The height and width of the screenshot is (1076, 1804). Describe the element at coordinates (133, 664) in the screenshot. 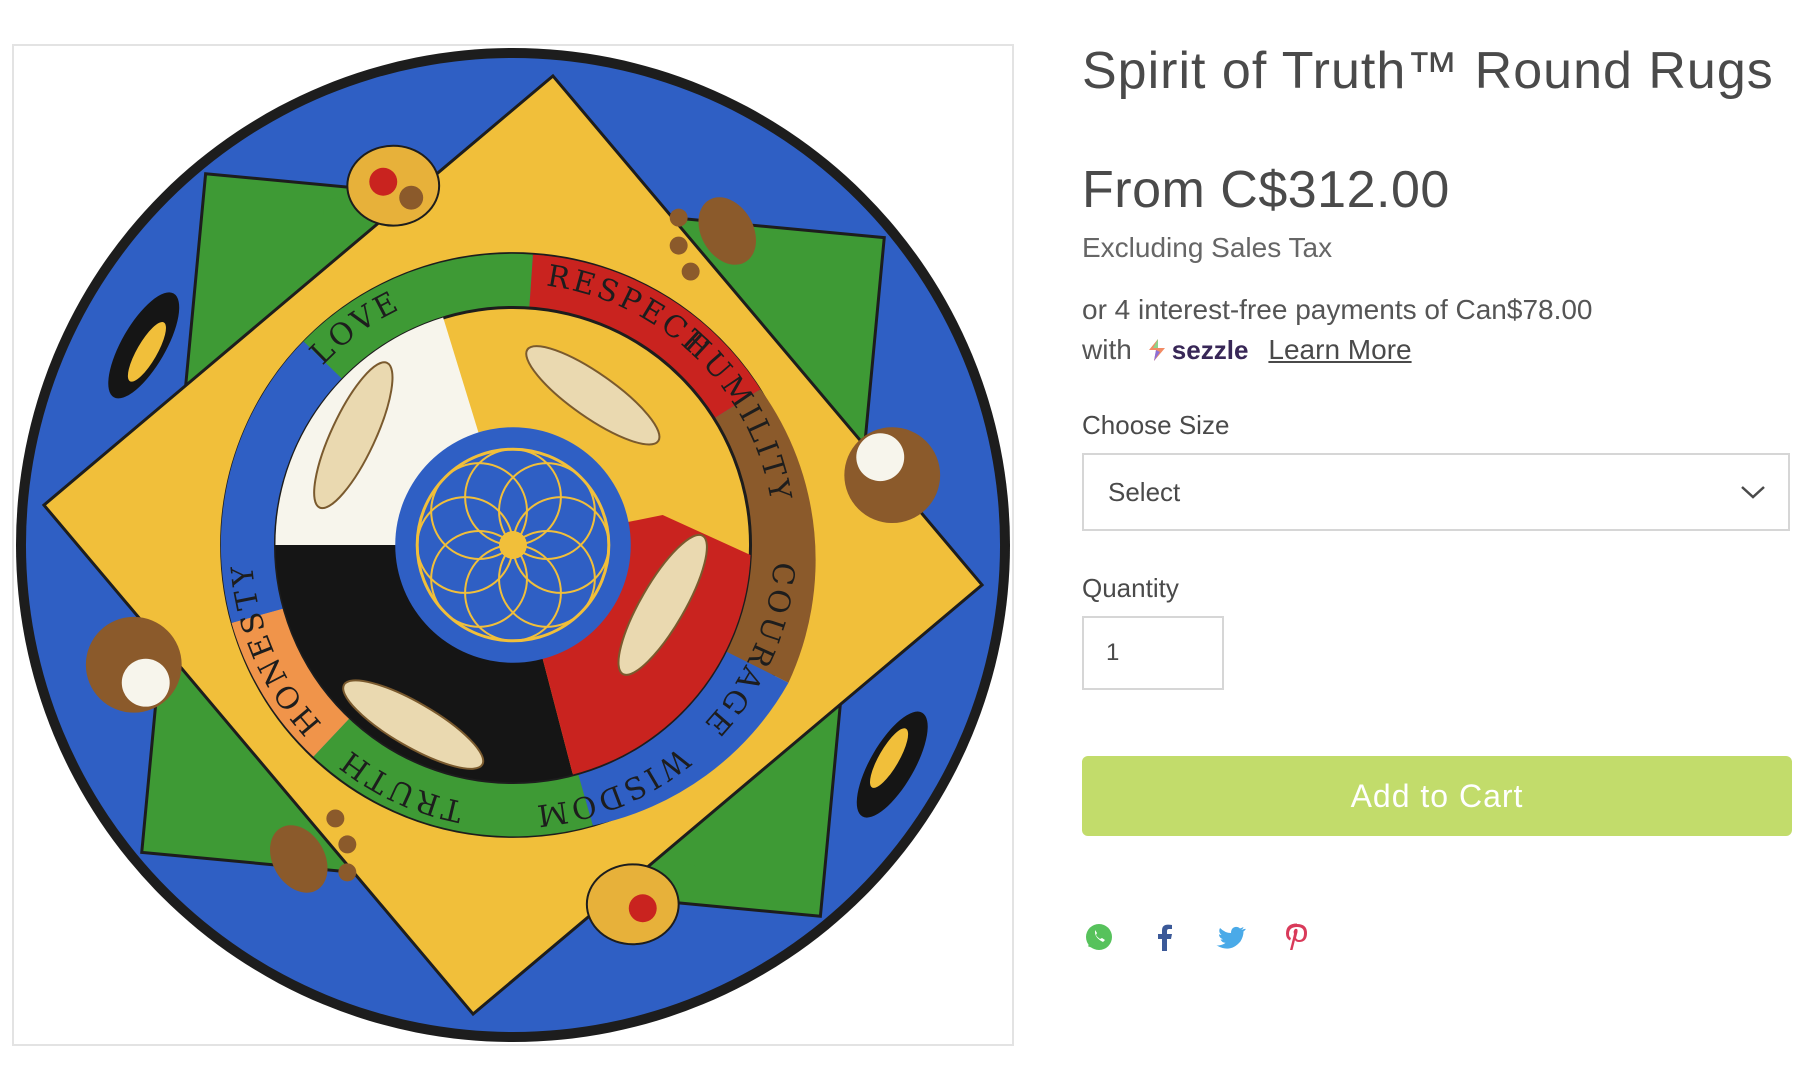

I see `eagle-left` at that location.